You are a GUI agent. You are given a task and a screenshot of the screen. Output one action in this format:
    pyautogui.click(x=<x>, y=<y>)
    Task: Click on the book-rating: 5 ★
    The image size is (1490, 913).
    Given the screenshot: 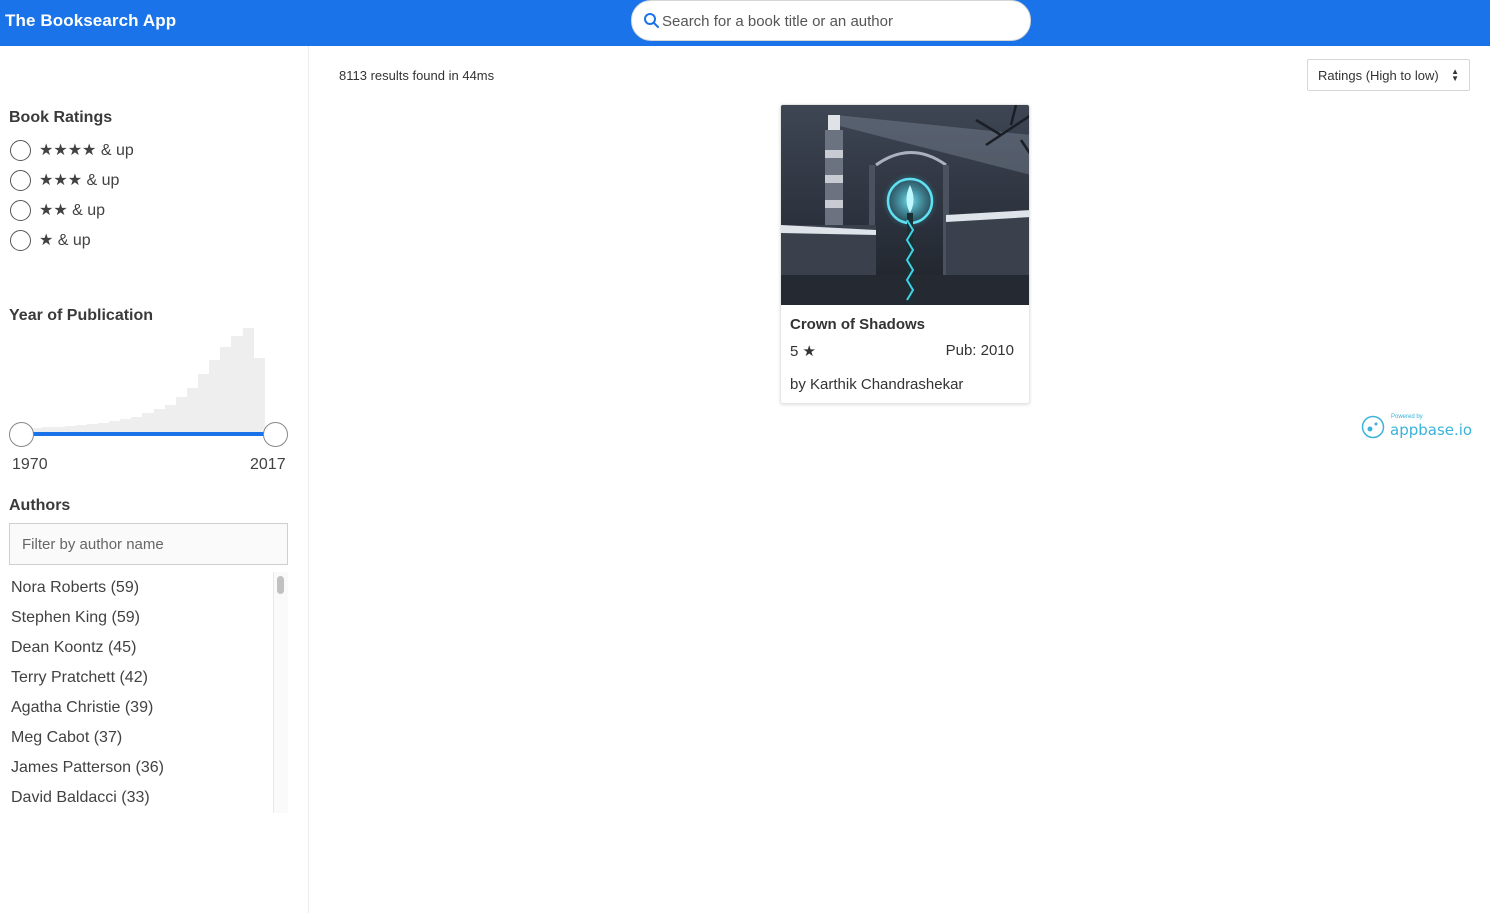 What is the action you would take?
    pyautogui.click(x=803, y=351)
    